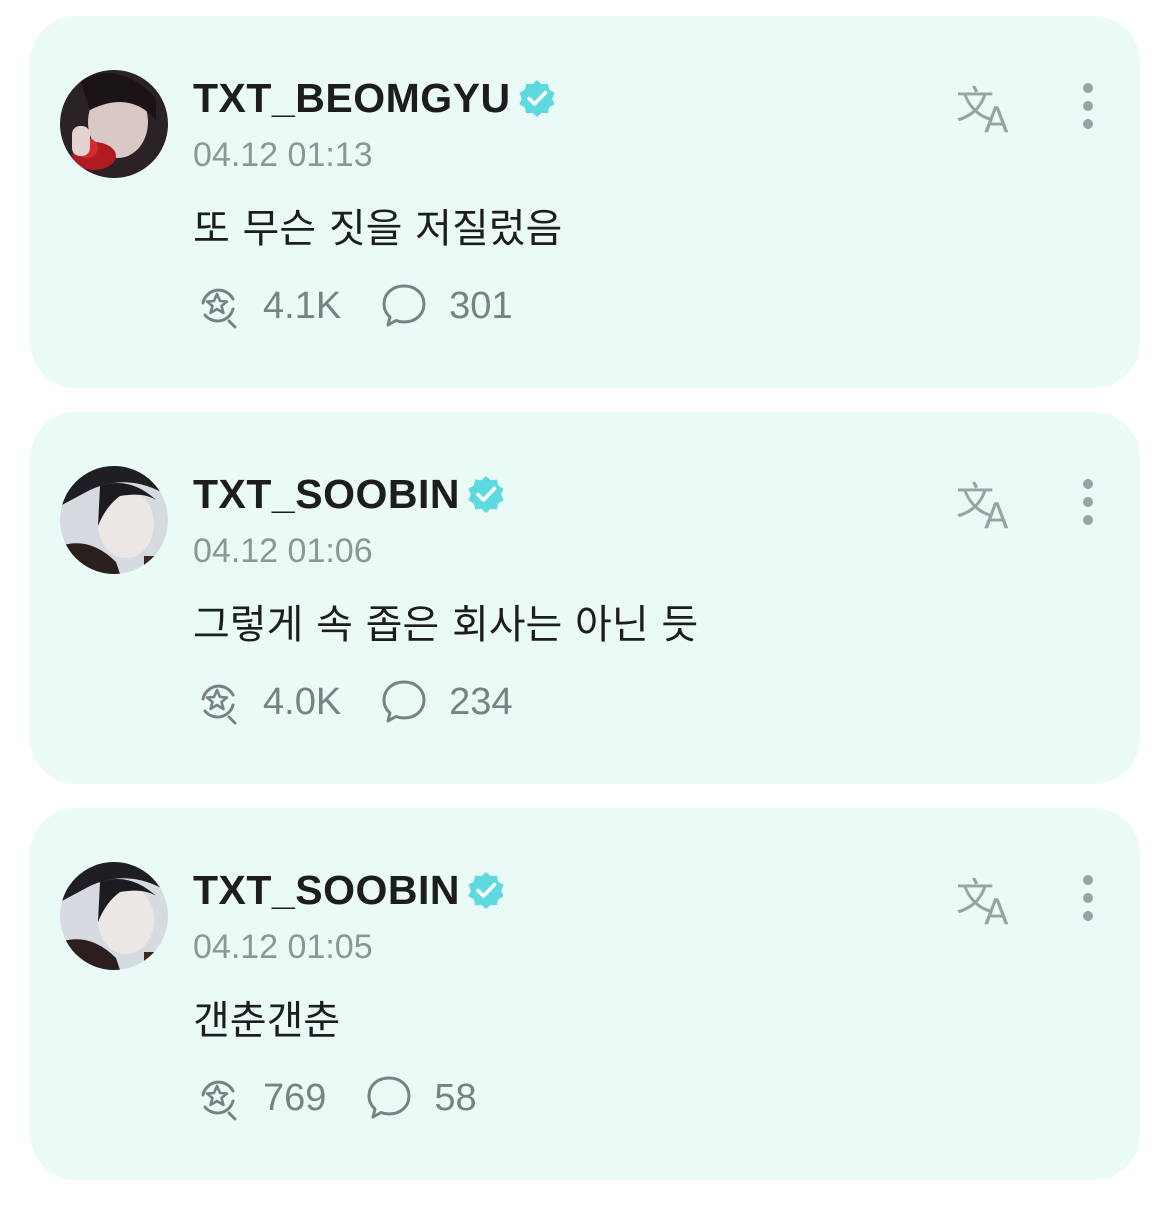  Describe the element at coordinates (302, 305) in the screenshot. I see `repost-count: 4.1K` at that location.